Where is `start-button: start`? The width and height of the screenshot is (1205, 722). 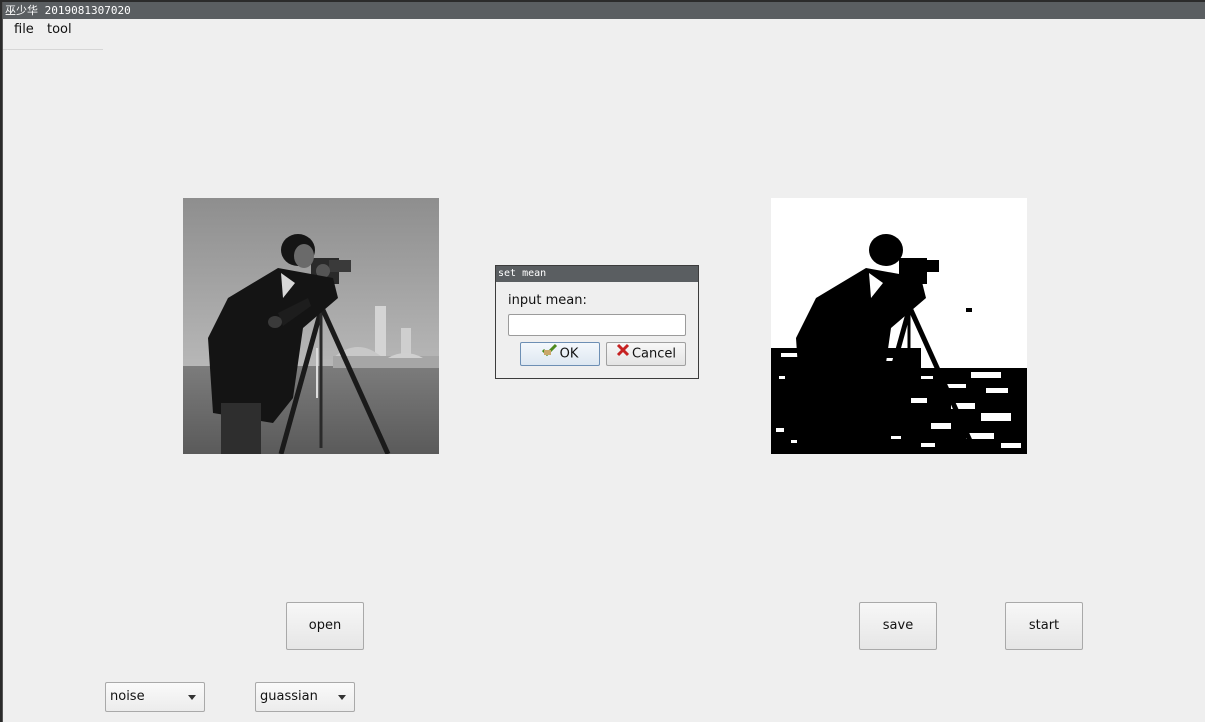
start-button: start is located at coordinates (1044, 626).